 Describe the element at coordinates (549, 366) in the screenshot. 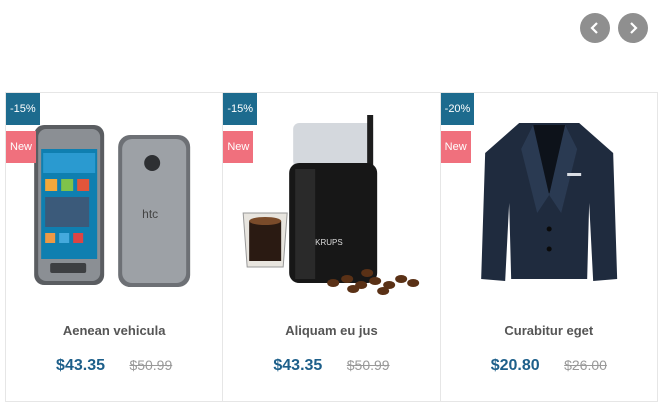

I see `product-prices: $20.80 $26.00` at that location.